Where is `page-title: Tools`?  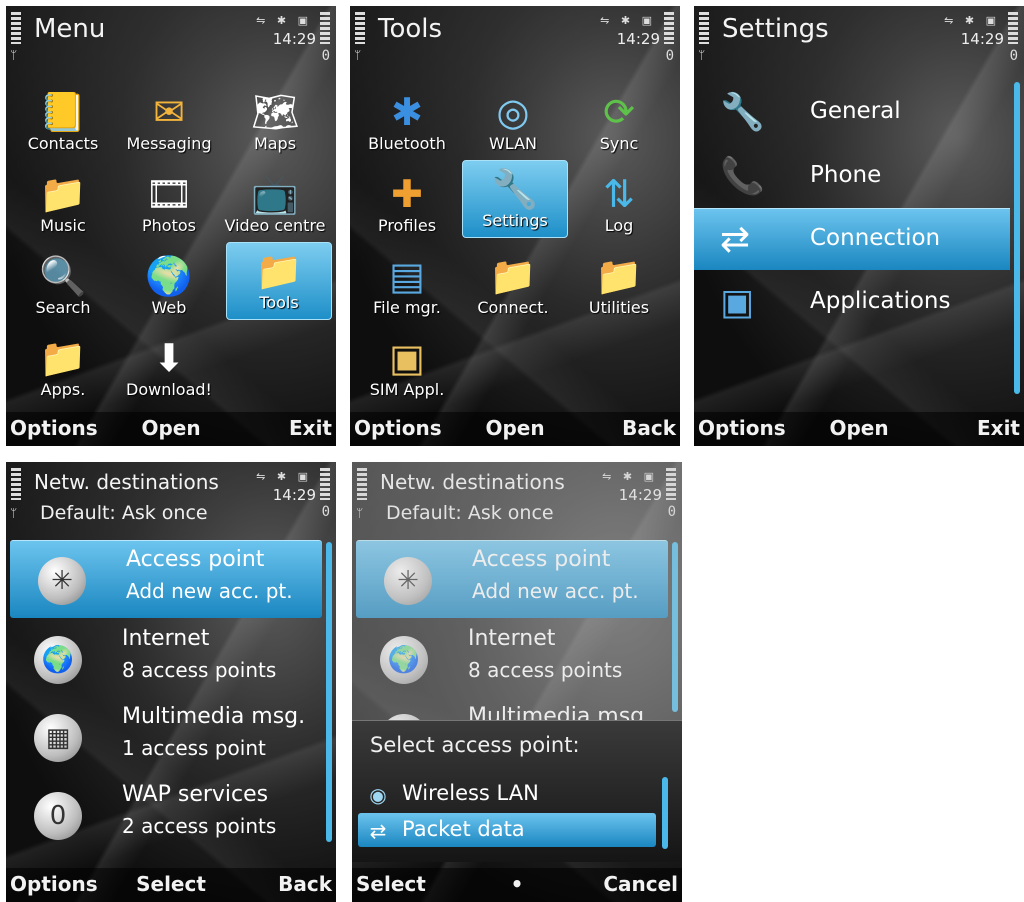
page-title: Tools is located at coordinates (410, 29).